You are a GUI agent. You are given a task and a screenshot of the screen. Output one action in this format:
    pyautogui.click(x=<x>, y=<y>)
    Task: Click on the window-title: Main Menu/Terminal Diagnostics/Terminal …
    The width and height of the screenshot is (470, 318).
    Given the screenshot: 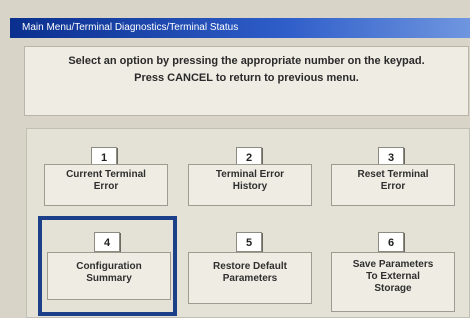 What is the action you would take?
    pyautogui.click(x=130, y=27)
    